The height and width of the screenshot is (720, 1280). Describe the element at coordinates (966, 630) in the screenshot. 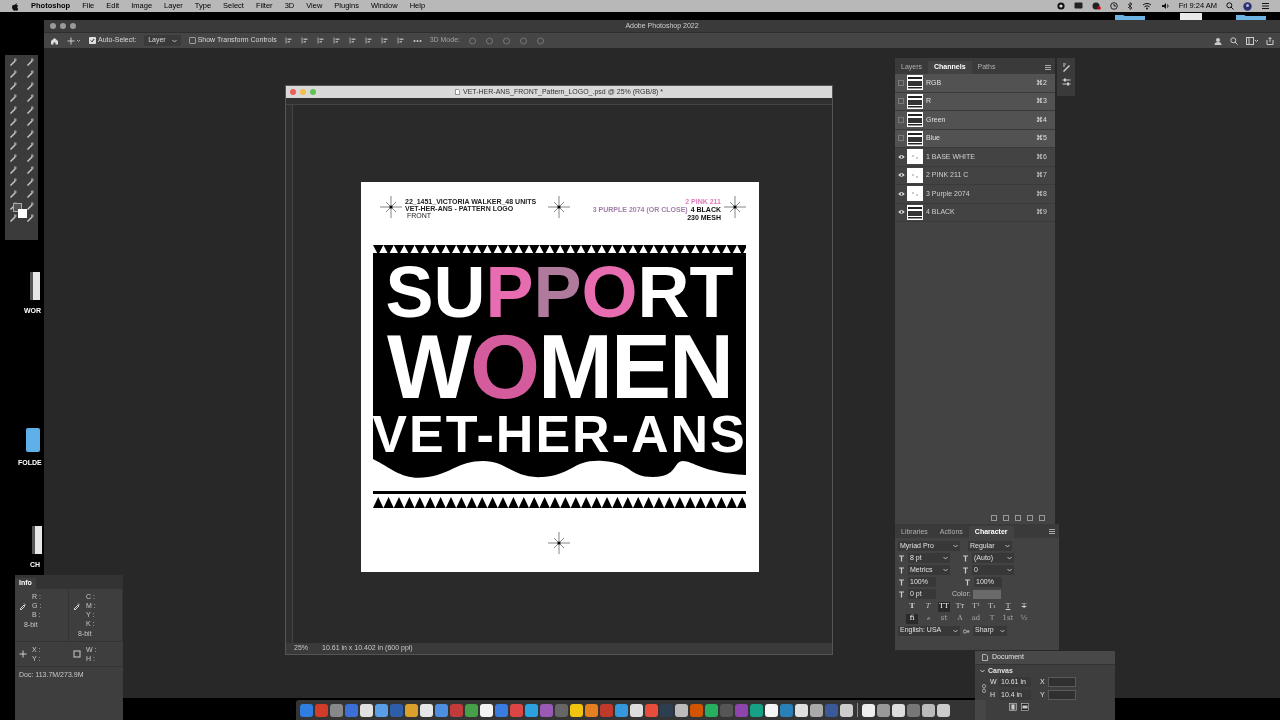

I see `anti-aliasing-icon` at that location.